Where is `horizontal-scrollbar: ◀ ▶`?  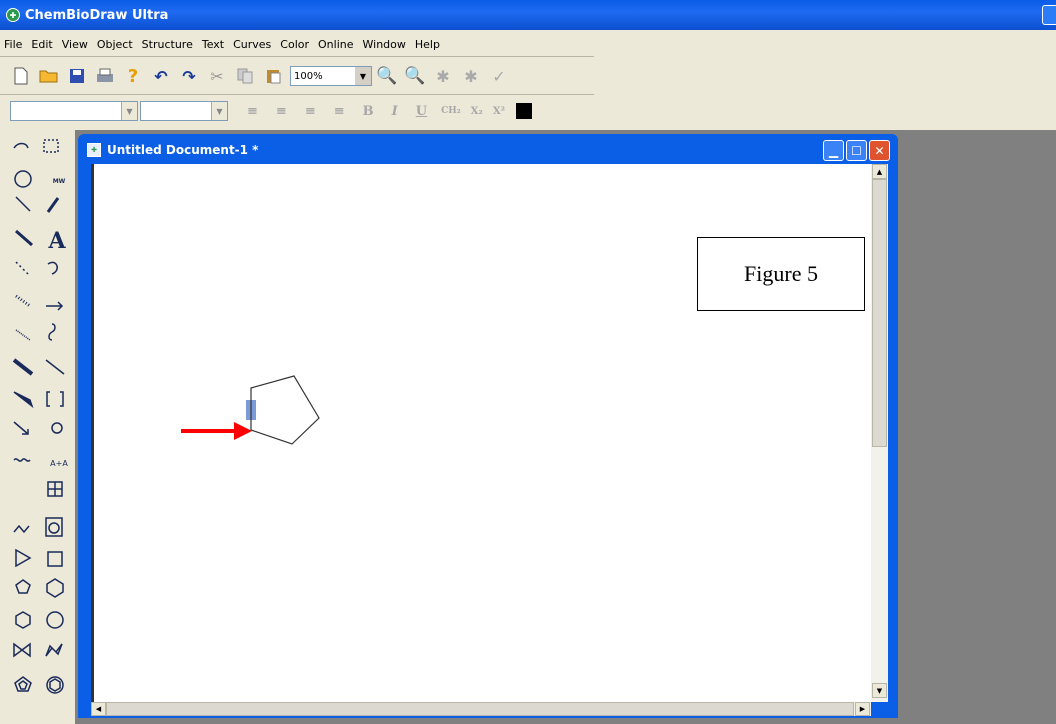 horizontal-scrollbar: ◀ ▶ is located at coordinates (481, 709).